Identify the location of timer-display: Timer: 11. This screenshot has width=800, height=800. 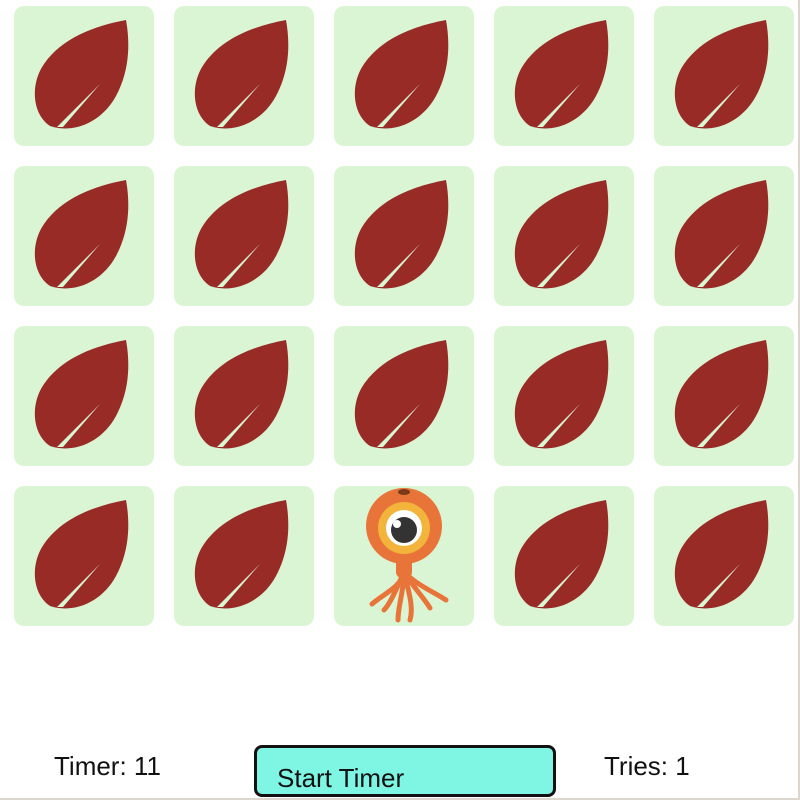
(107, 766).